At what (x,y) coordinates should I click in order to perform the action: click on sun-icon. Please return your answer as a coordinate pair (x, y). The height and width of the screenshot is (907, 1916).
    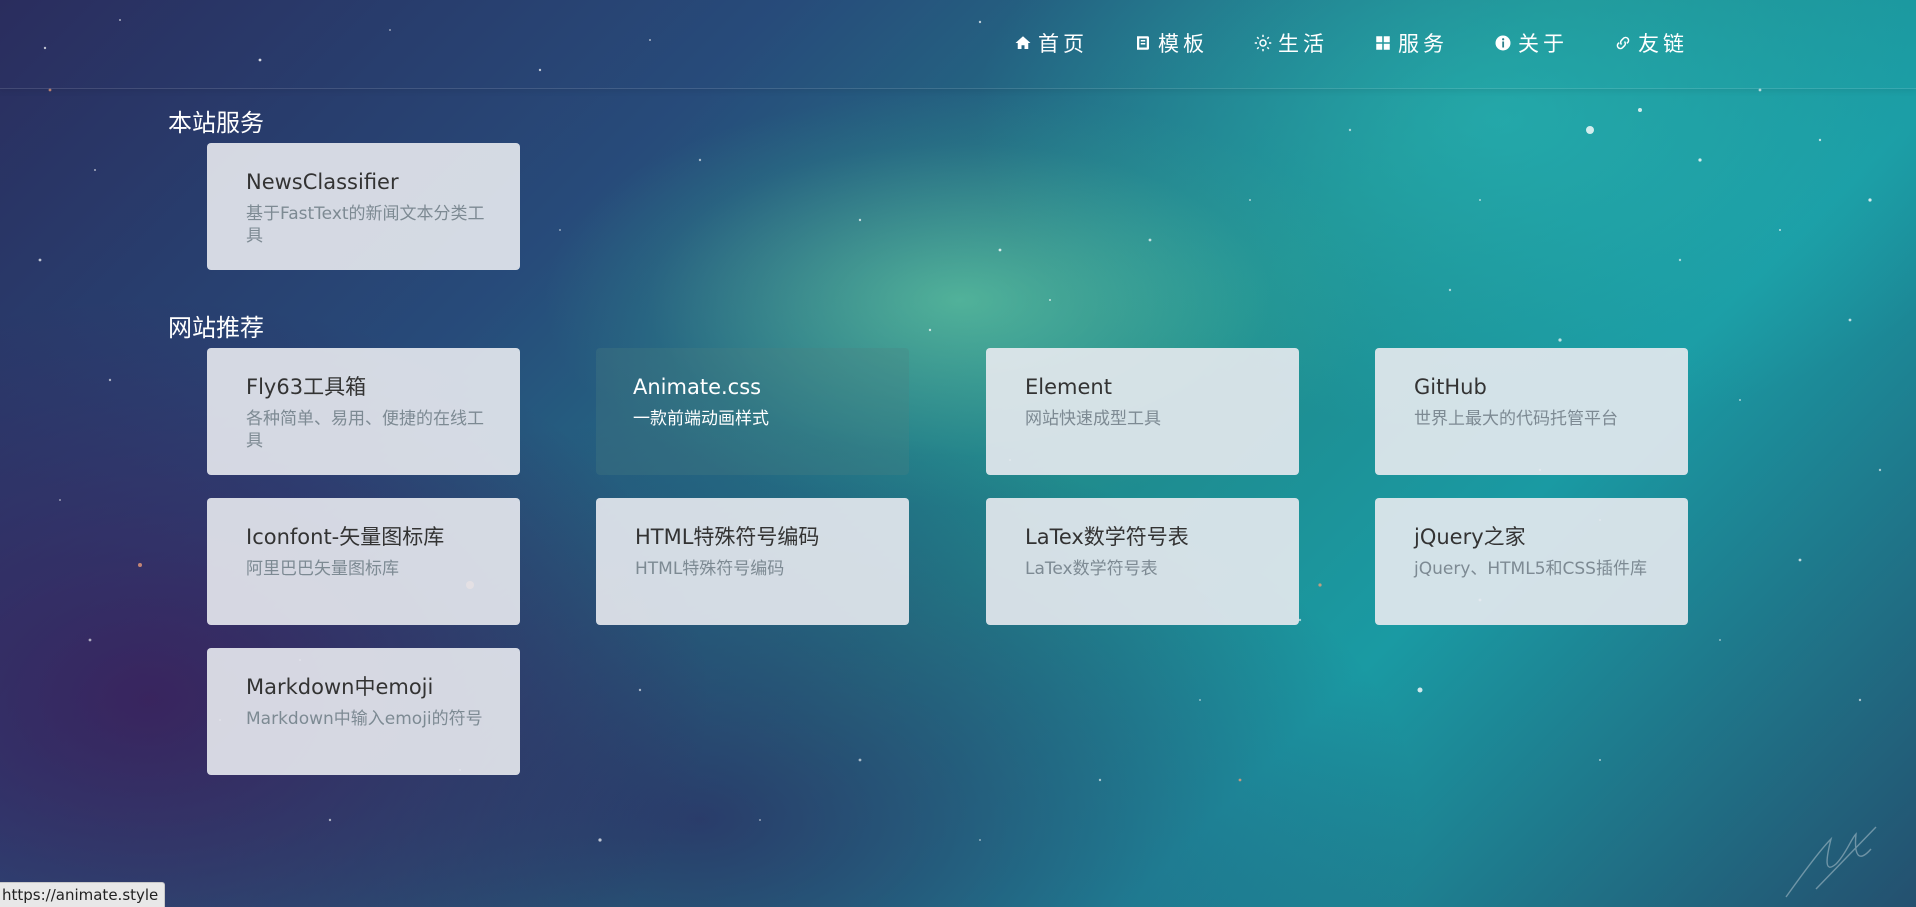
    Looking at the image, I should click on (1263, 43).